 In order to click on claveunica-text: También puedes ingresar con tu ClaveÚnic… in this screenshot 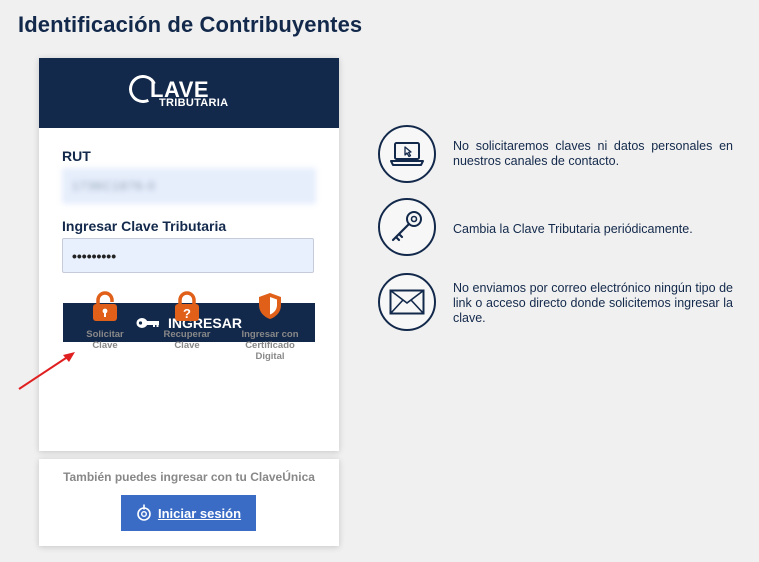, I will do `click(189, 477)`.